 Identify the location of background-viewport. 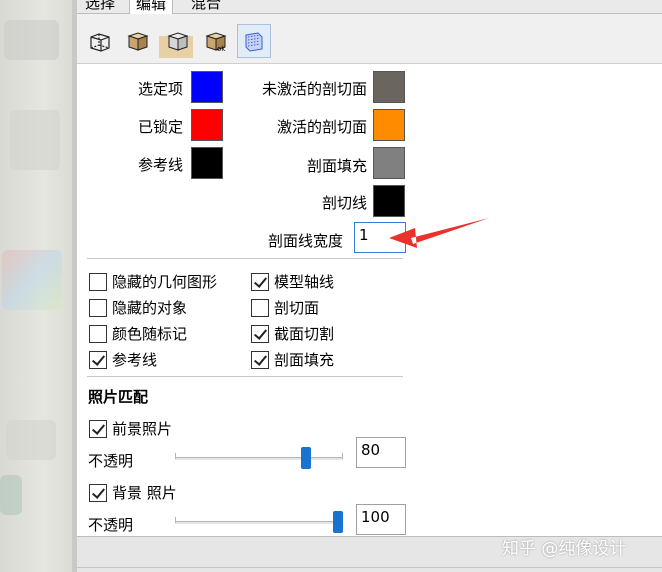
(36, 286).